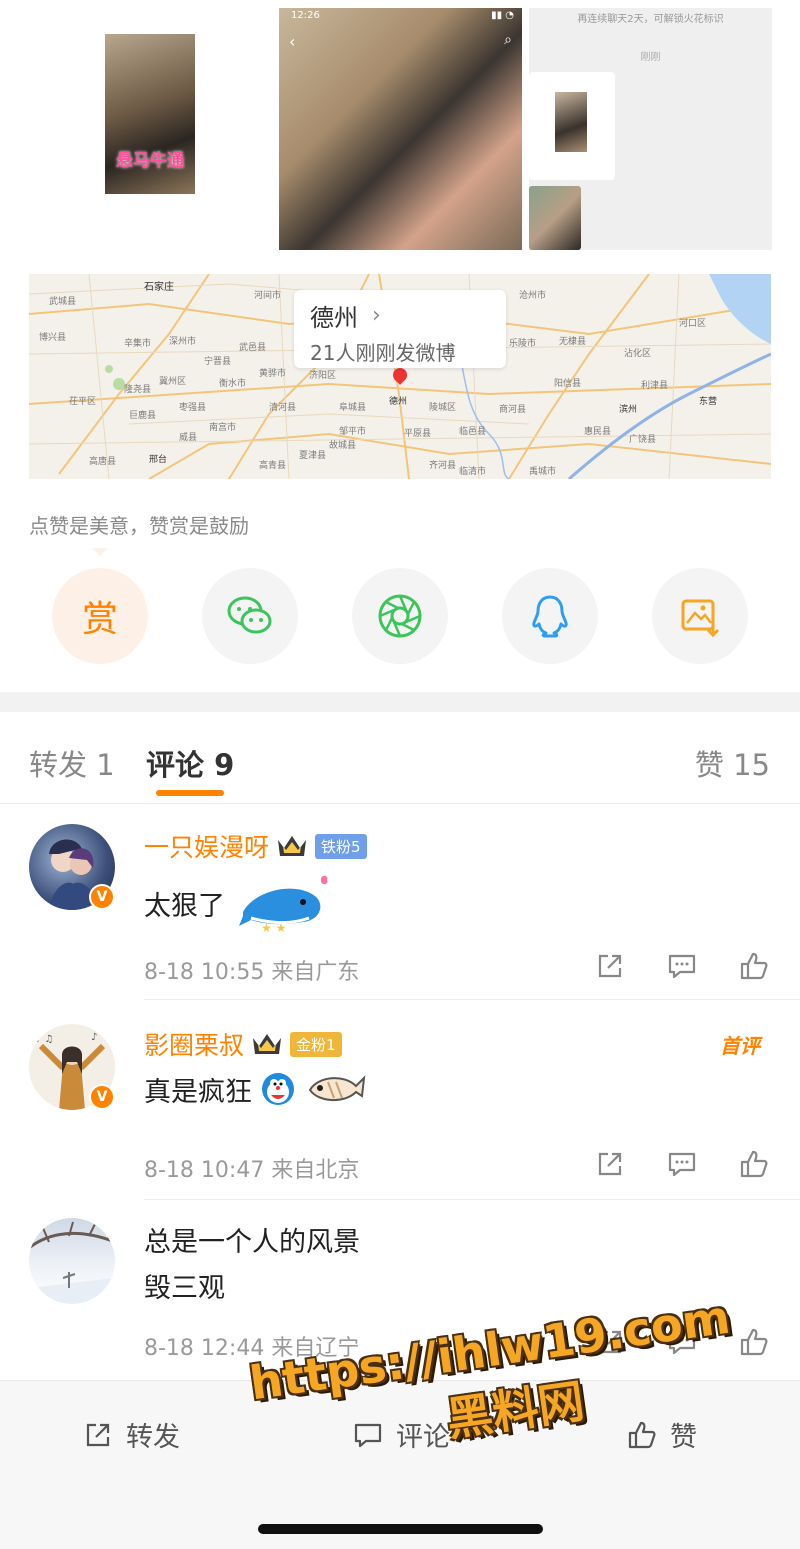  What do you see at coordinates (573, 342) in the screenshot?
I see `map-label: 无棣县` at bounding box center [573, 342].